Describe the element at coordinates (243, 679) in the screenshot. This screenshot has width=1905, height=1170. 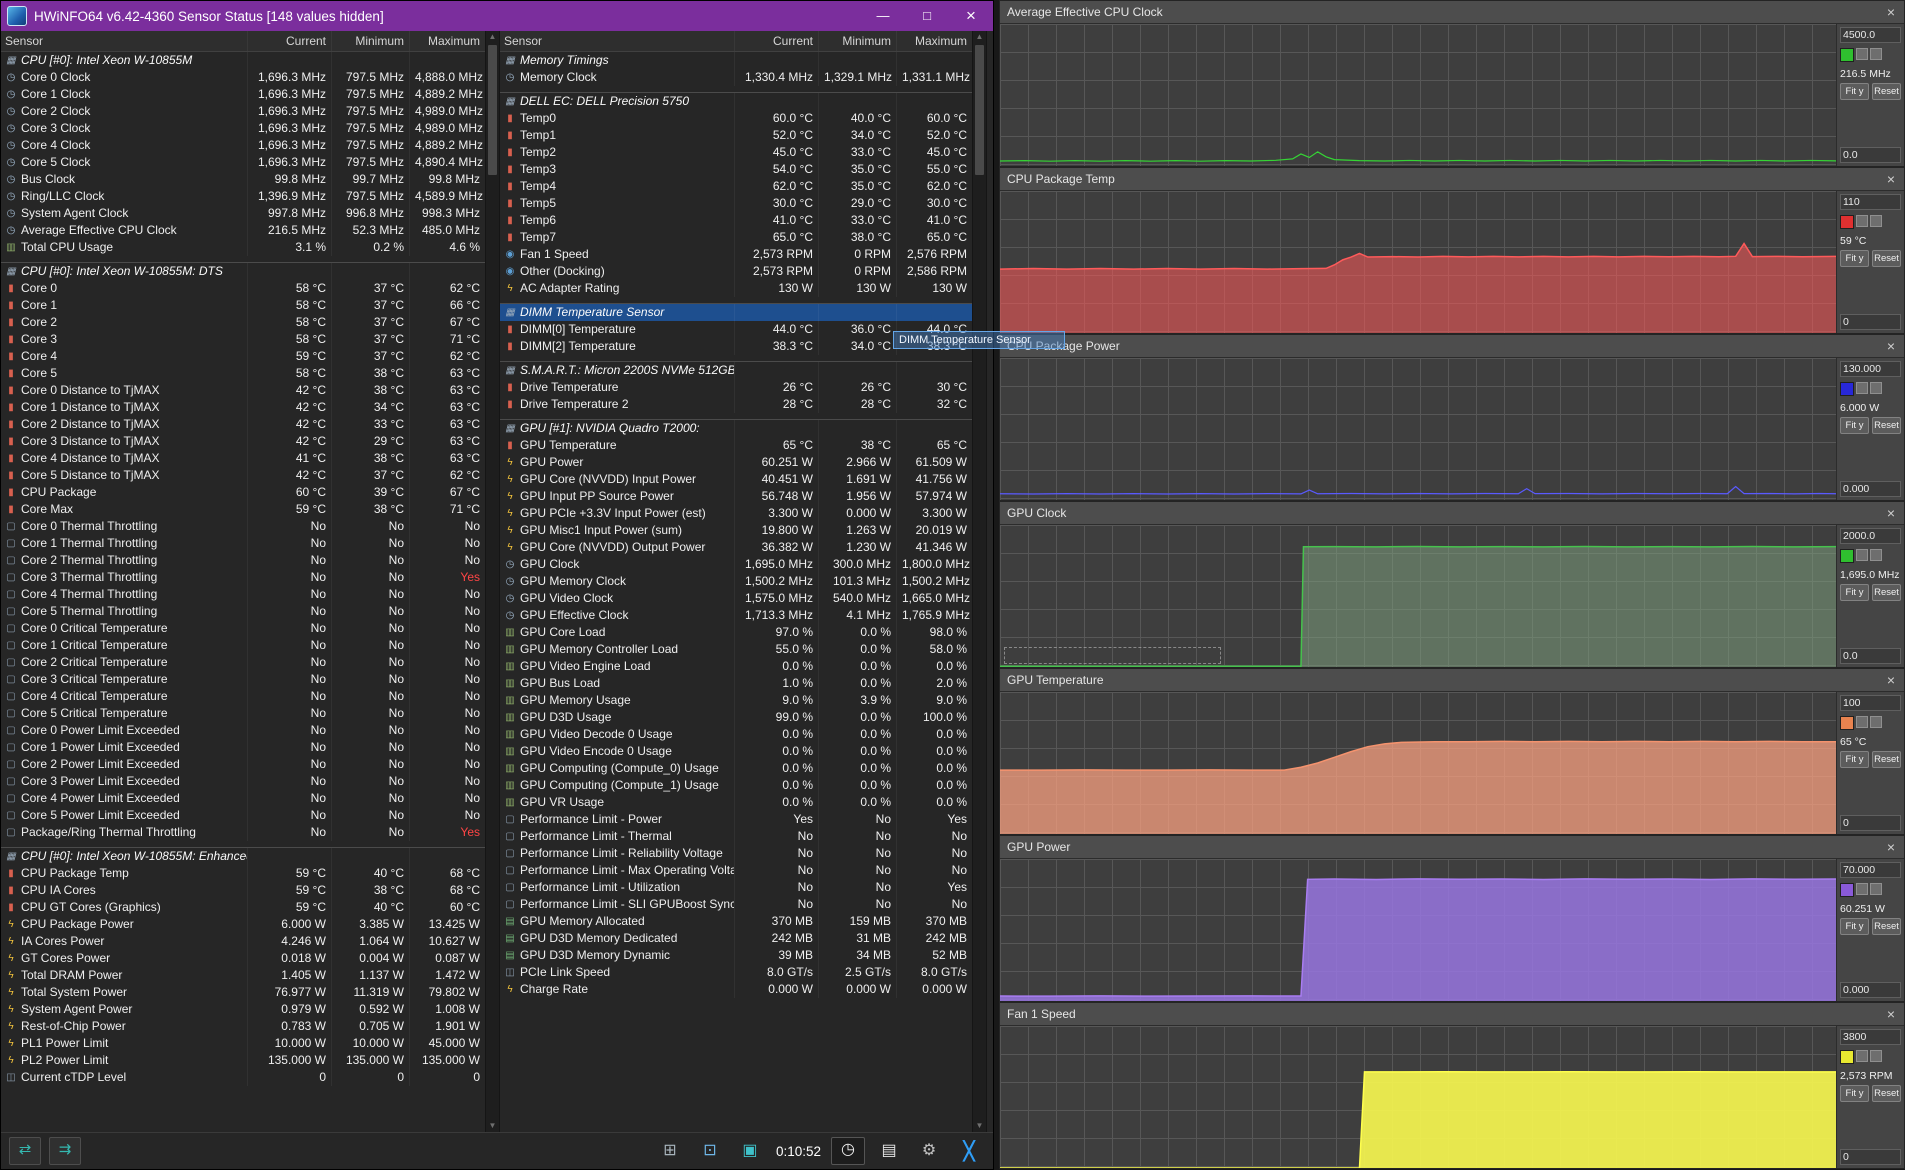
I see `sensor-row: ▢ Core 3 Critical Temperature No No No` at that location.